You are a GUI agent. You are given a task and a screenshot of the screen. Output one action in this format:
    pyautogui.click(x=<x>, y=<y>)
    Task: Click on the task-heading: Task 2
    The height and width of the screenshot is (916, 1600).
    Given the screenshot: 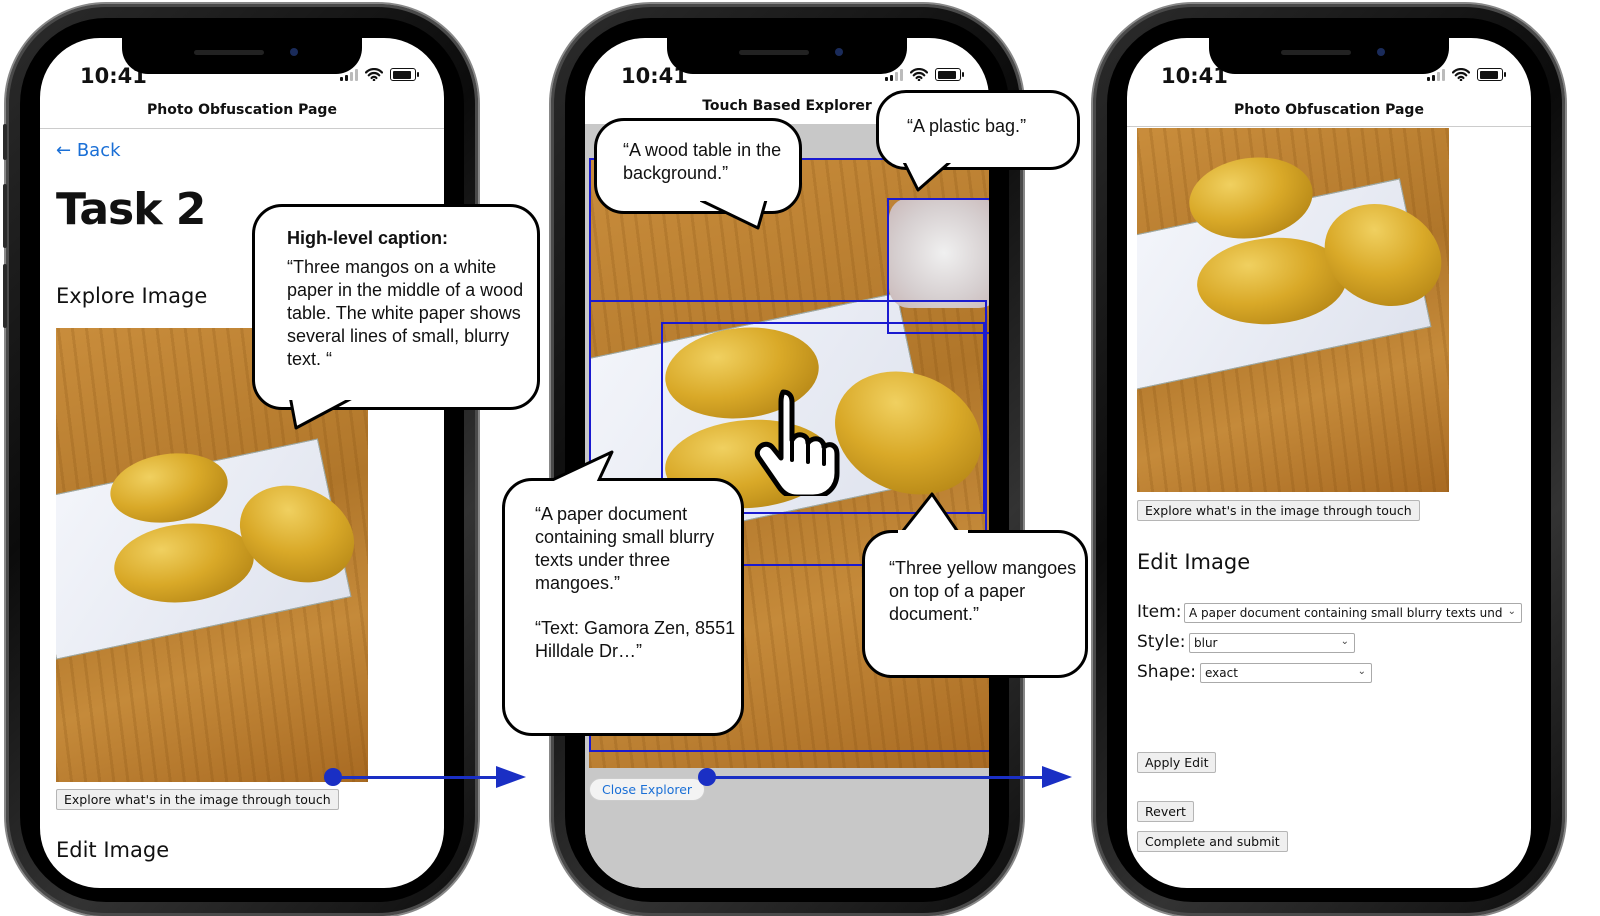 What is the action you would take?
    pyautogui.click(x=131, y=209)
    